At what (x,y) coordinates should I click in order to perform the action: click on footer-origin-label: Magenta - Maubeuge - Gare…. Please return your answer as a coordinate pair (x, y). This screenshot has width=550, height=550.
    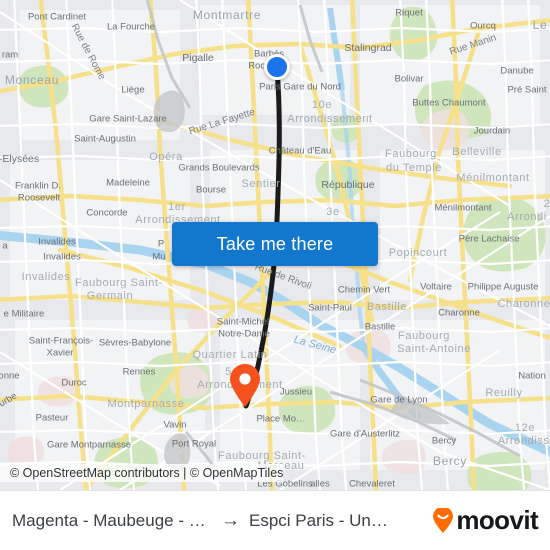
    Looking at the image, I should click on (112, 521).